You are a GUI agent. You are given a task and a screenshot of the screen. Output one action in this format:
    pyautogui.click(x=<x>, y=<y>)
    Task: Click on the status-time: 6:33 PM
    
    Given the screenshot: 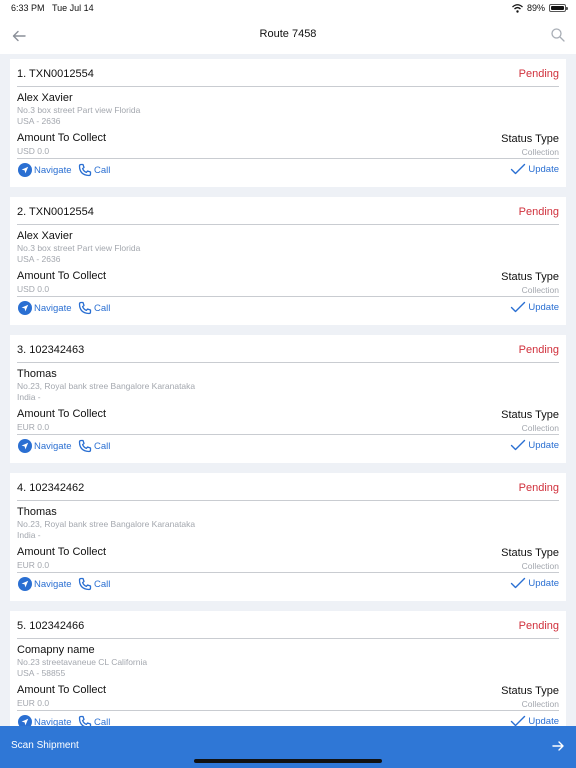 What is the action you would take?
    pyautogui.click(x=28, y=8)
    